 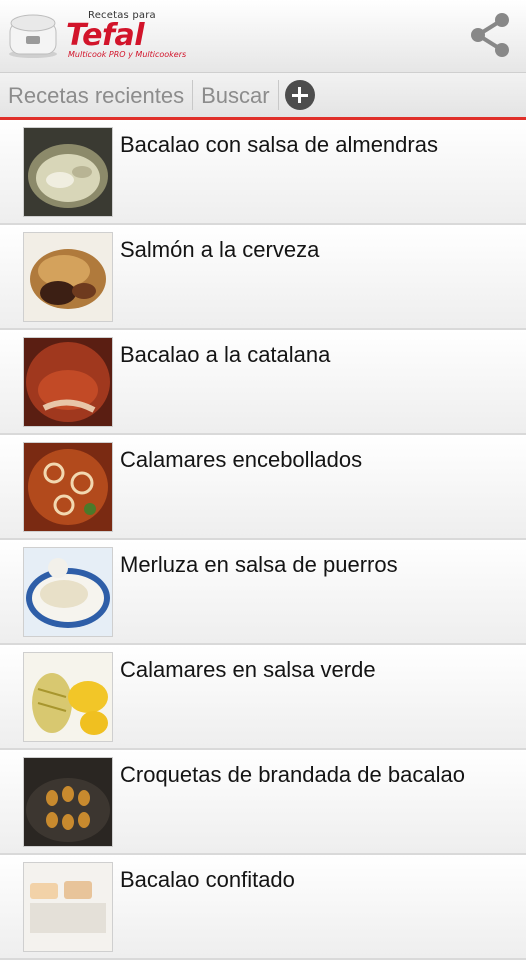 What do you see at coordinates (248, 669) in the screenshot?
I see `recipe-title: Calamares en salsa verde` at bounding box center [248, 669].